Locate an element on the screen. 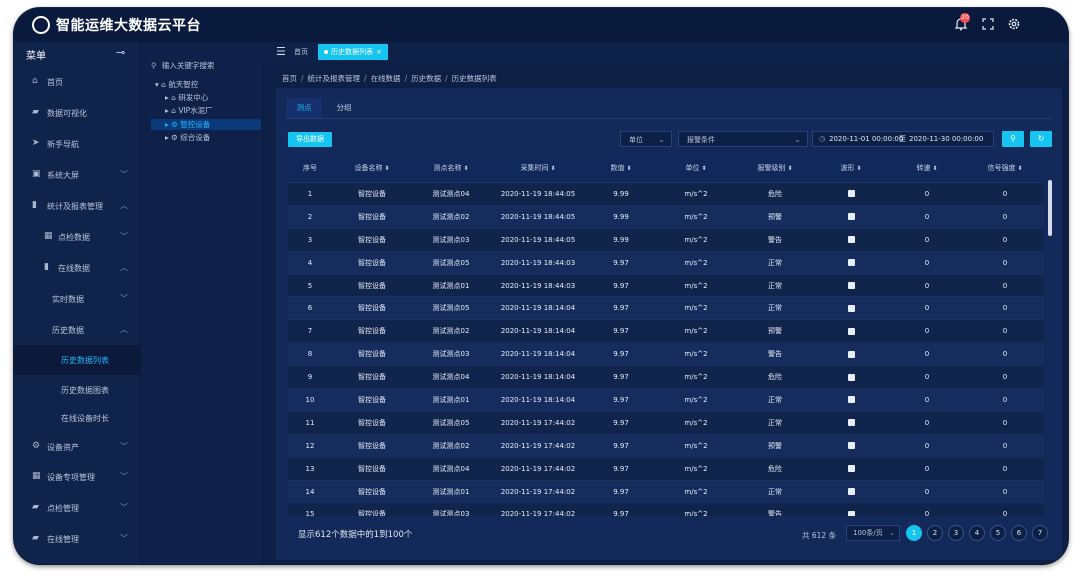  tab-history-list: 历史数据列表 × is located at coordinates (353, 52).